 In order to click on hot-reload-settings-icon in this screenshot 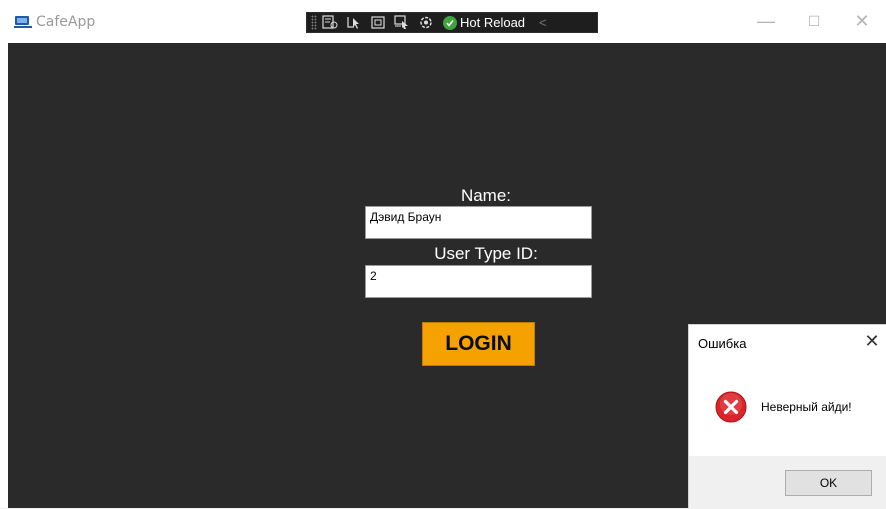, I will do `click(426, 22)`.